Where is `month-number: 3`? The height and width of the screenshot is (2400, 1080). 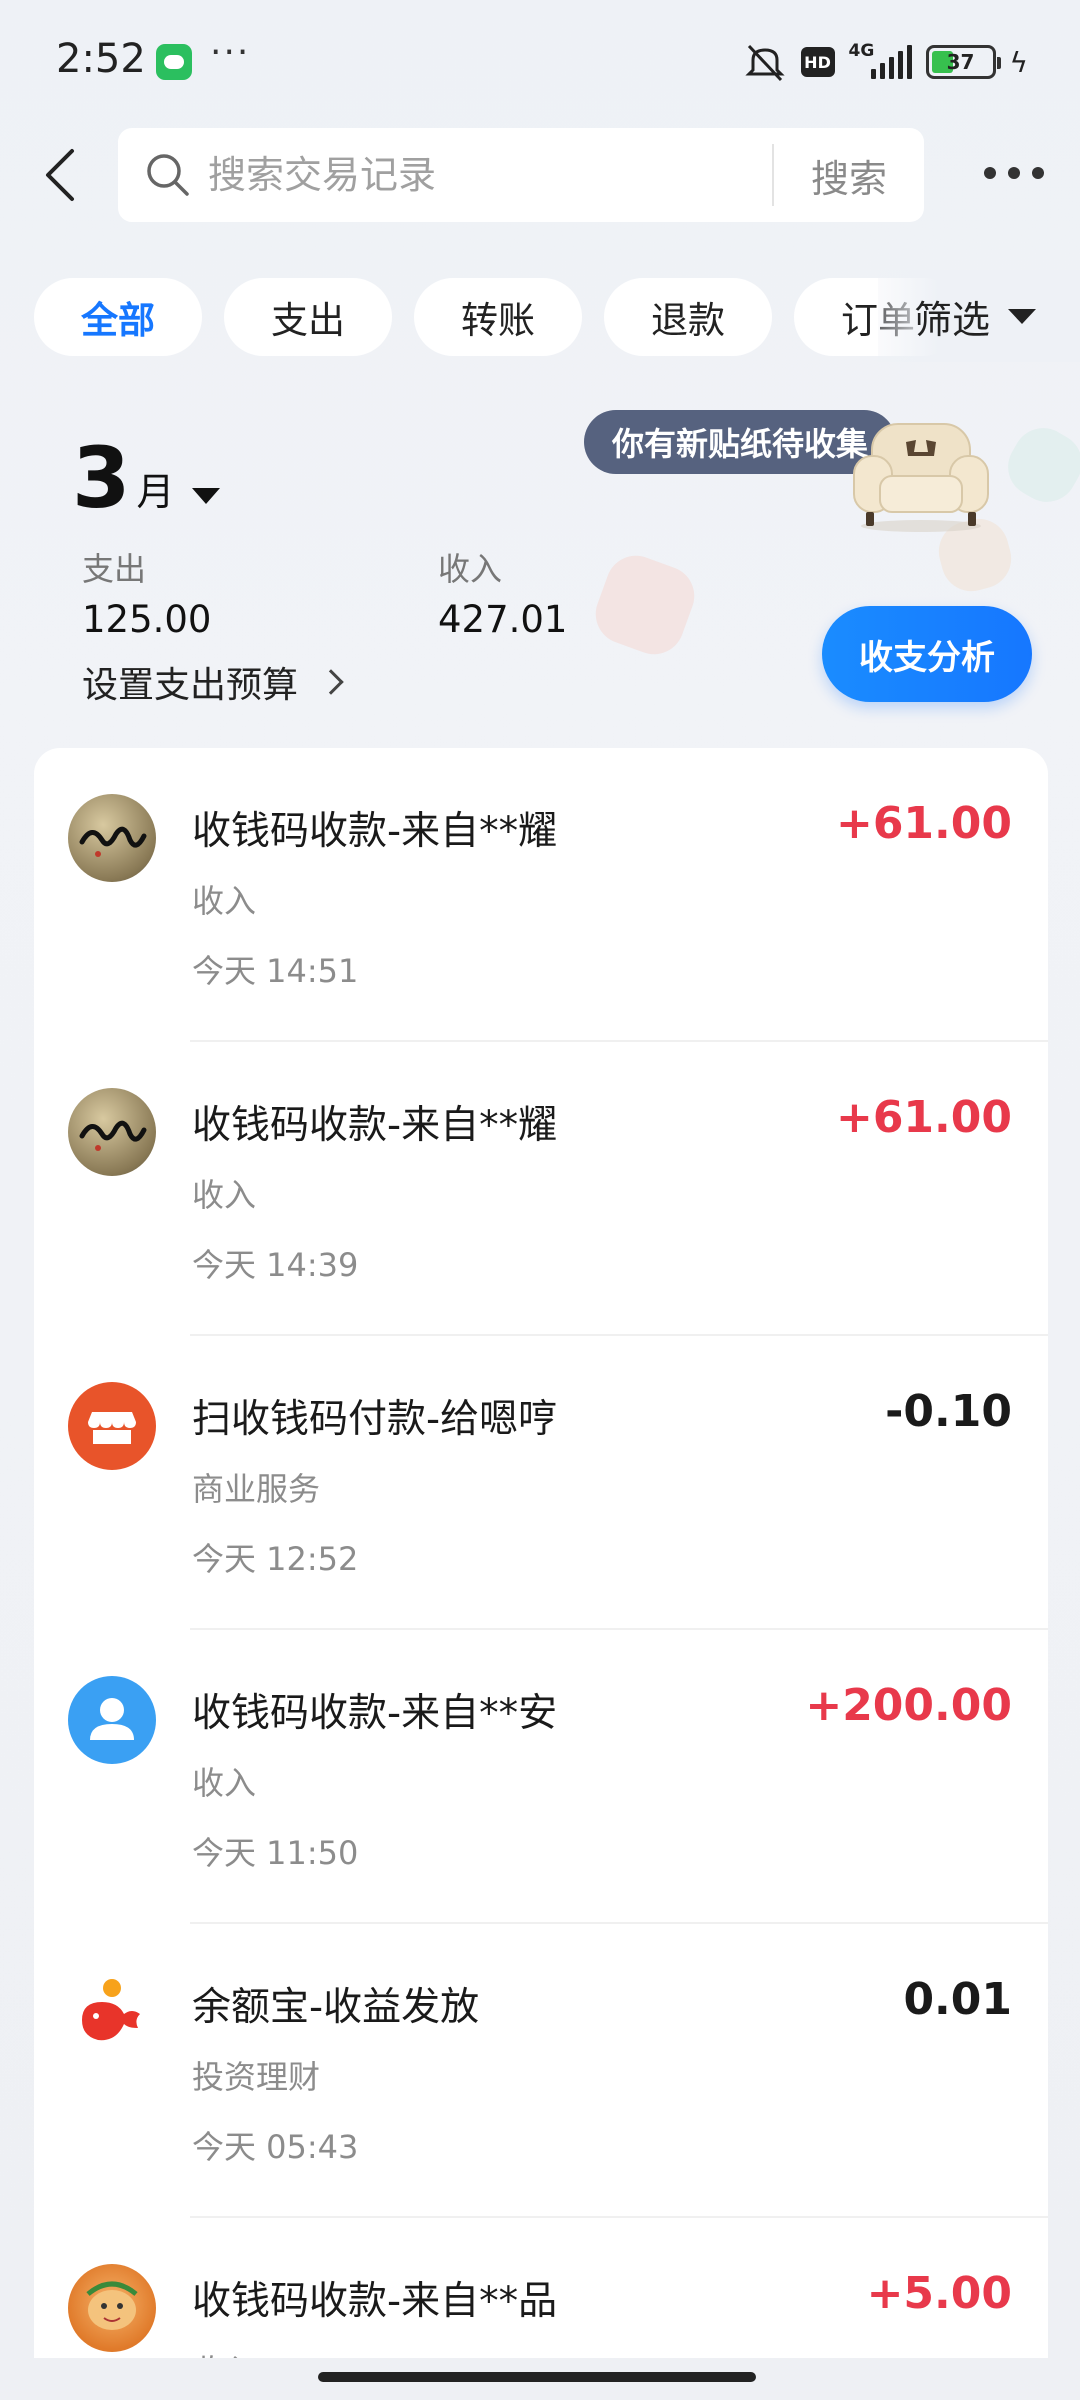 month-number: 3 is located at coordinates (101, 478).